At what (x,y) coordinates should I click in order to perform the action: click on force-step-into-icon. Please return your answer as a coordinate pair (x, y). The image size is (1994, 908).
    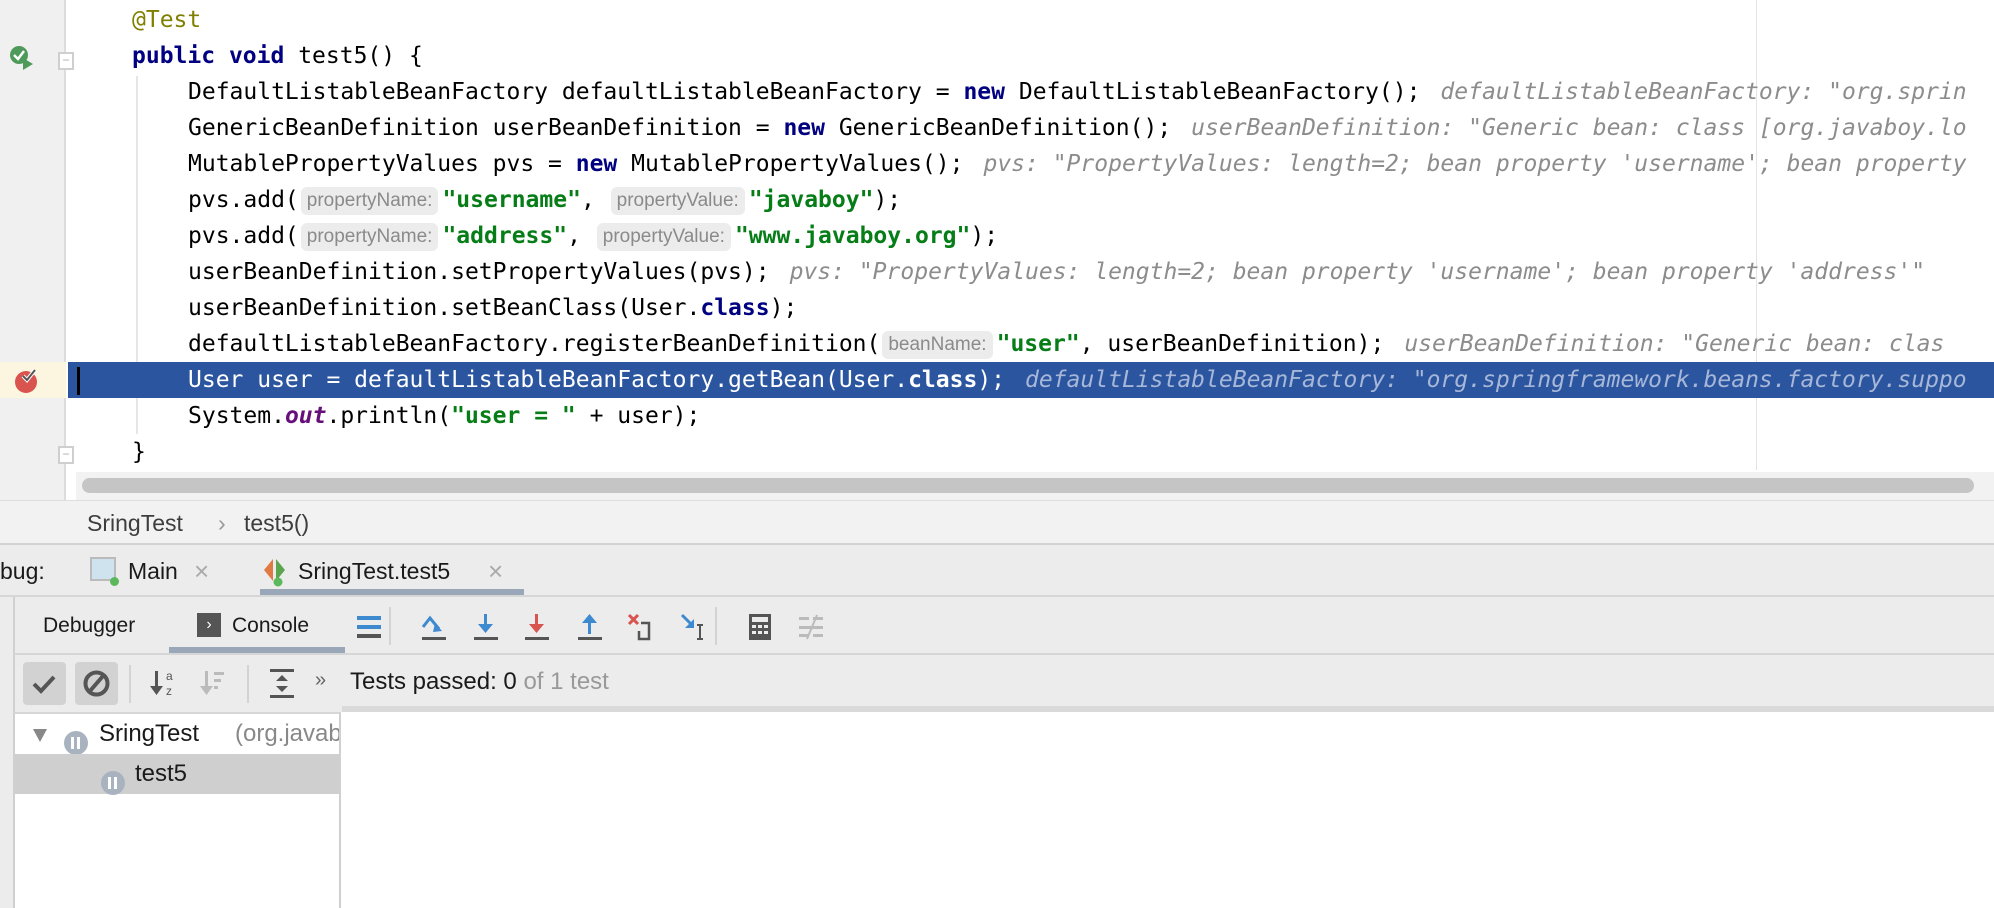
    Looking at the image, I should click on (537, 627).